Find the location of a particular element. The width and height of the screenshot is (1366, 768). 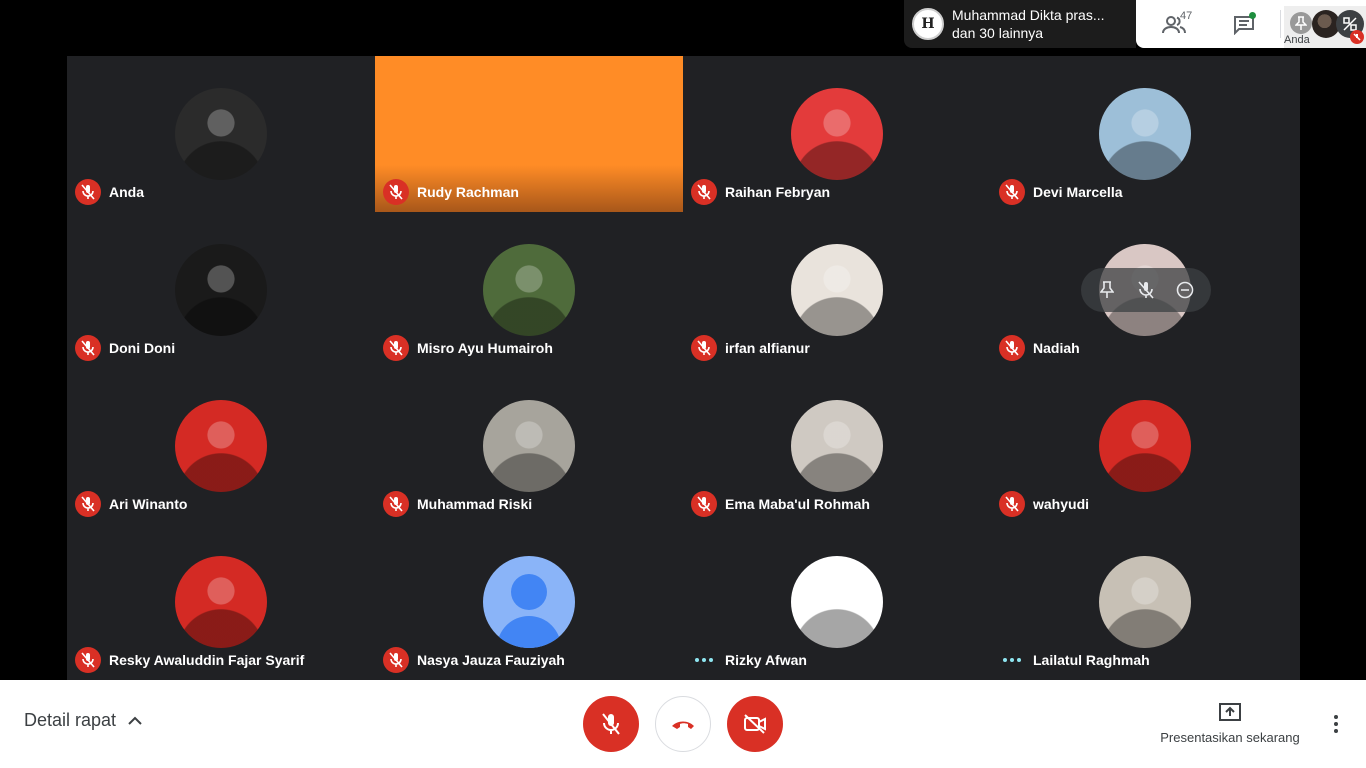

participant-tile: Rizky Afwan is located at coordinates (837, 602).